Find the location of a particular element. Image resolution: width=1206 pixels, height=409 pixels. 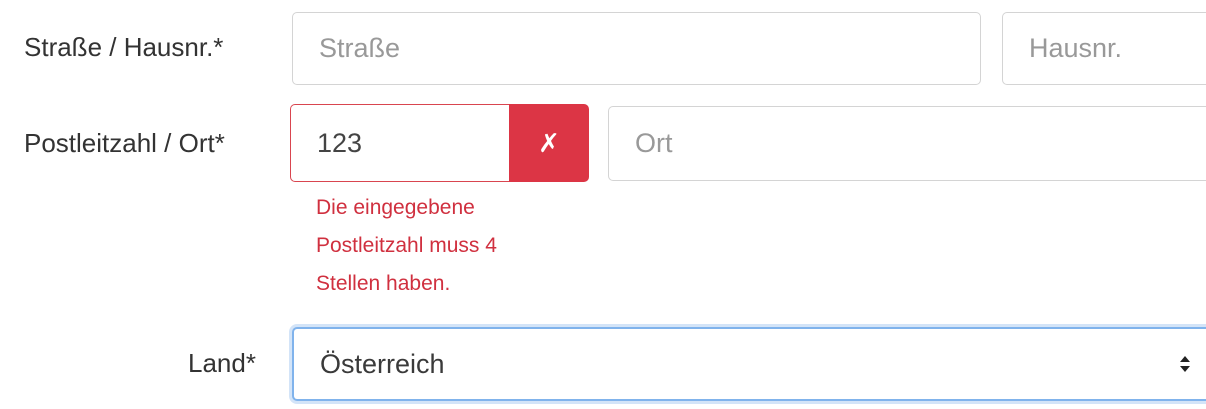

zip-value: 123 is located at coordinates (340, 142).